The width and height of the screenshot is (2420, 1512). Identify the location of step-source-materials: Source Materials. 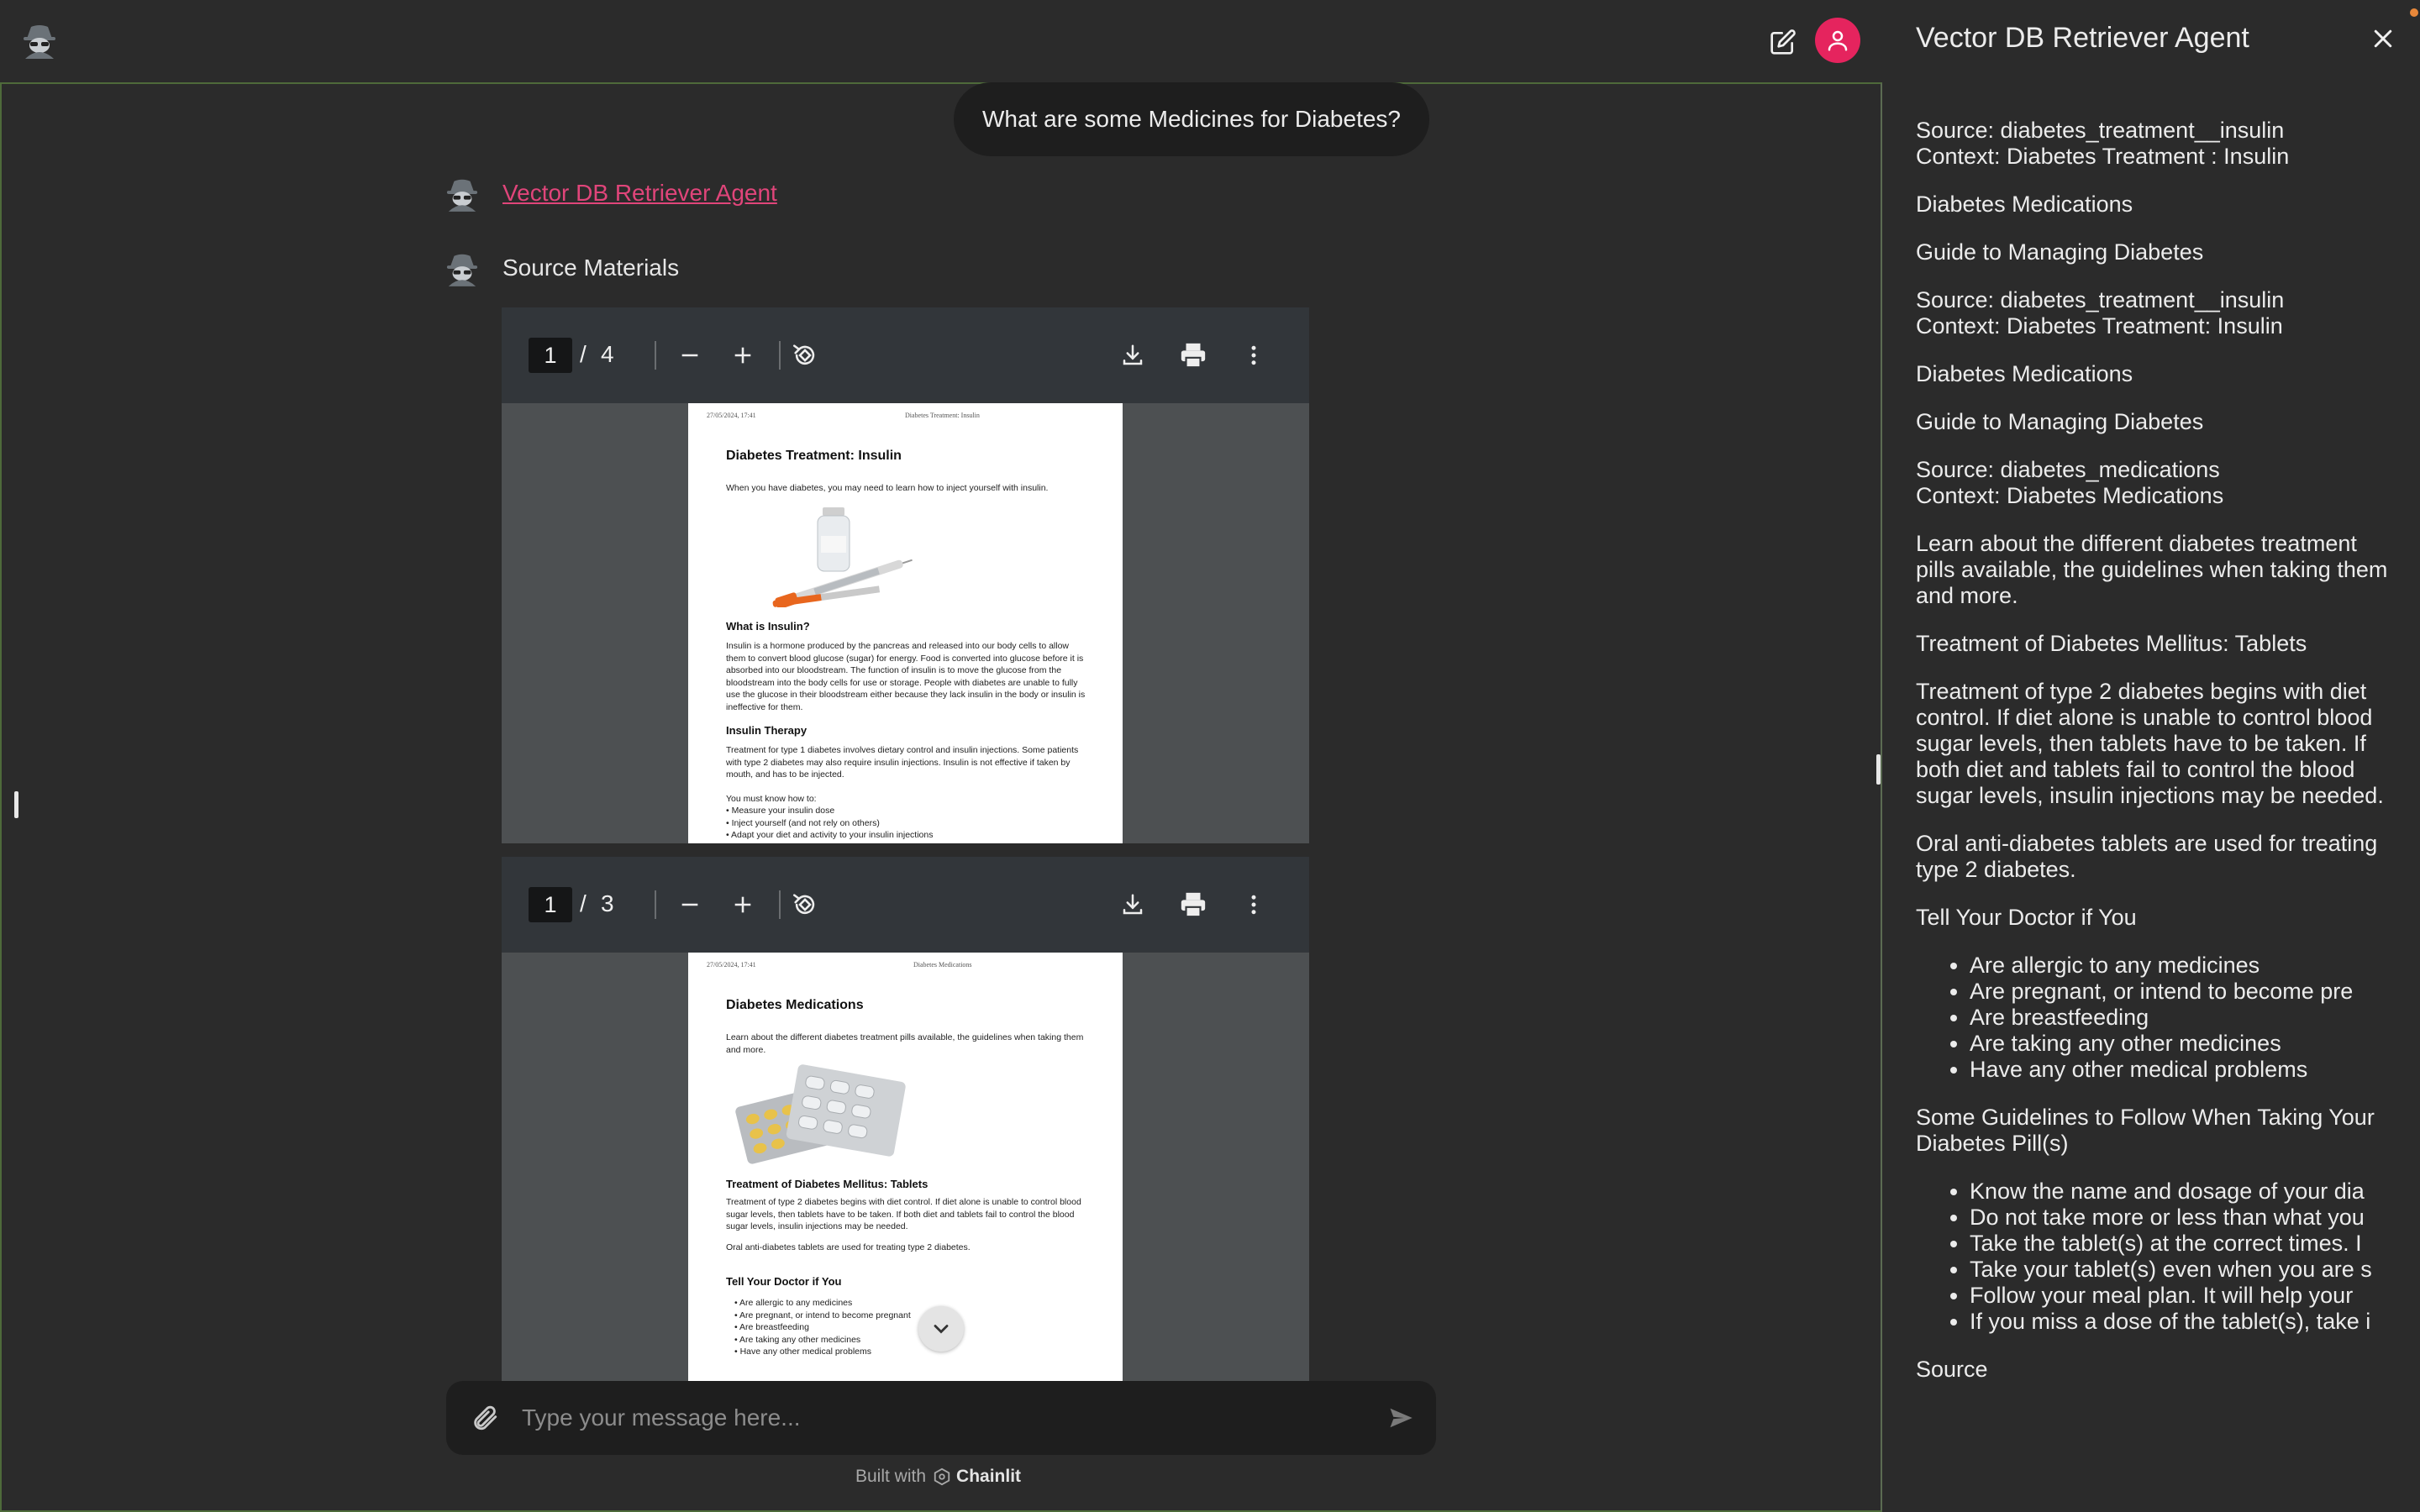
(562, 267).